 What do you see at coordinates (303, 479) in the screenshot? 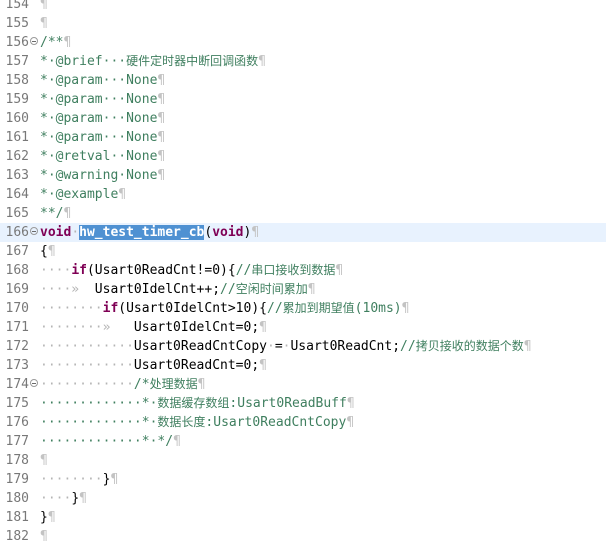
I see `code-line: 179 ········}¶` at bounding box center [303, 479].